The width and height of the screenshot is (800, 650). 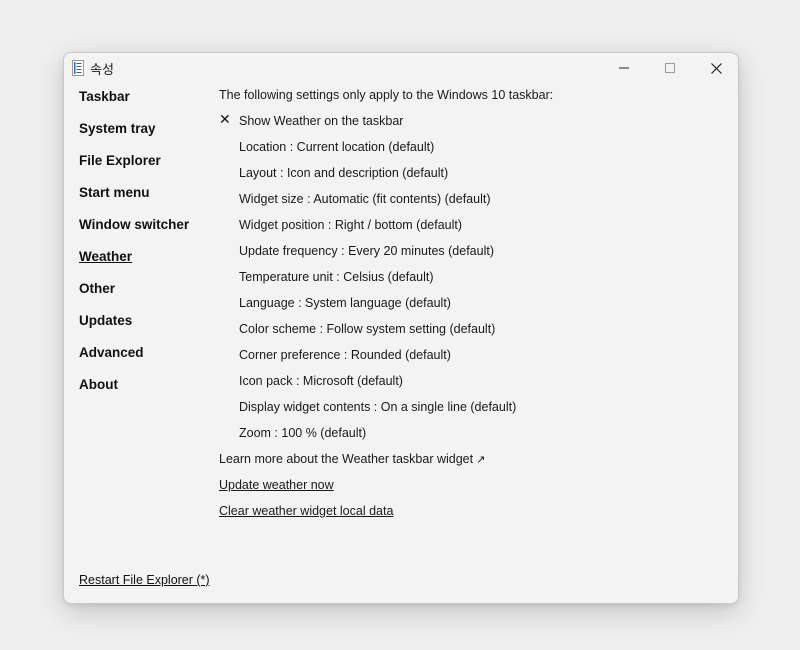 What do you see at coordinates (276, 485) in the screenshot?
I see `update-weather-now-link: Update weather now` at bounding box center [276, 485].